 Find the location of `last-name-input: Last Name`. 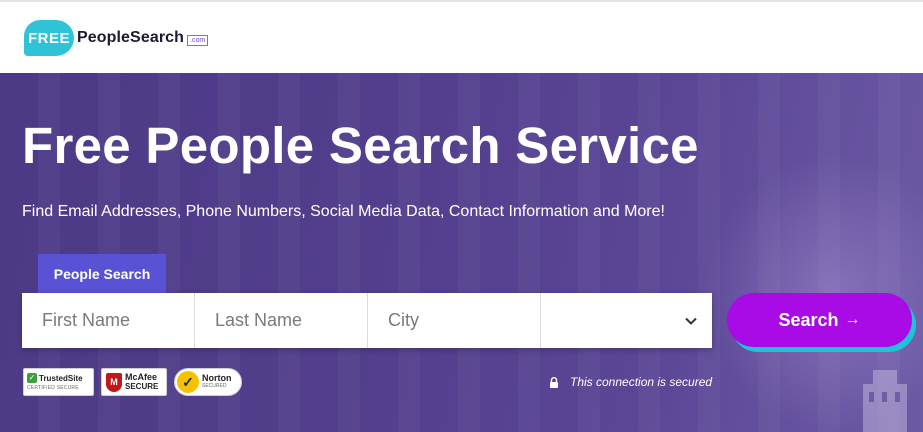

last-name-input: Last Name is located at coordinates (281, 320).